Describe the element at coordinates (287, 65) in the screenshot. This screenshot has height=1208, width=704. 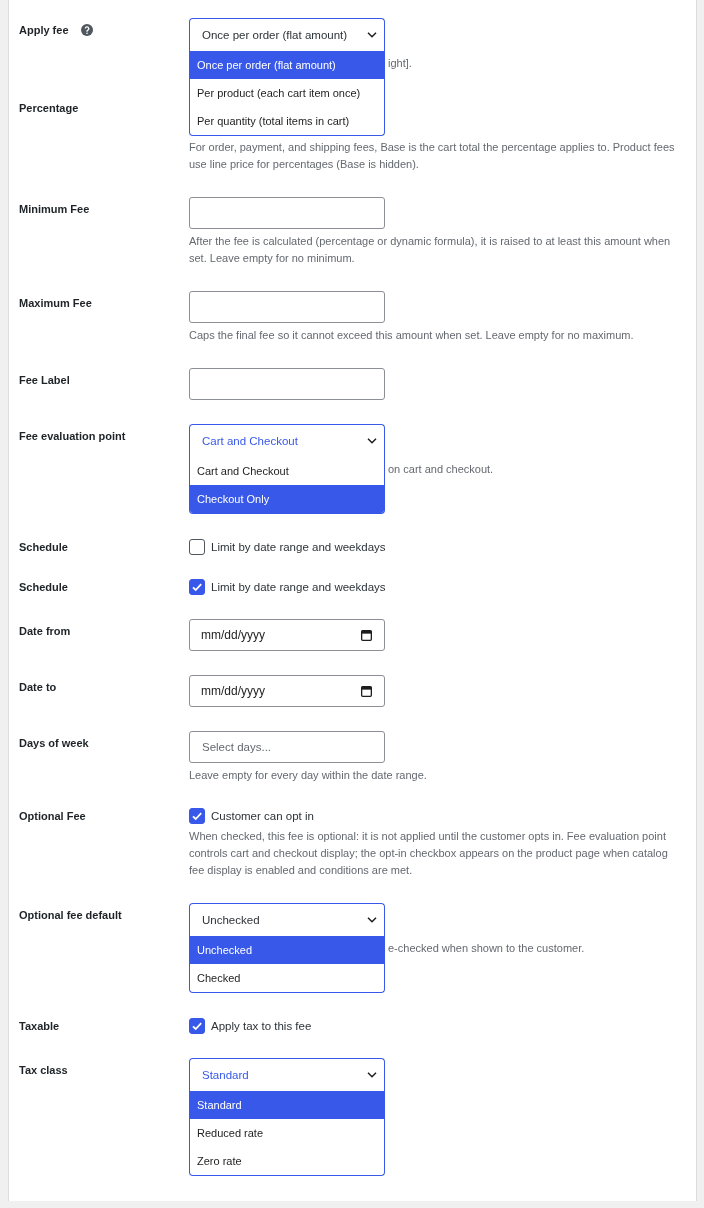
I see `dropdown-option: Once per order (flat amount)` at that location.